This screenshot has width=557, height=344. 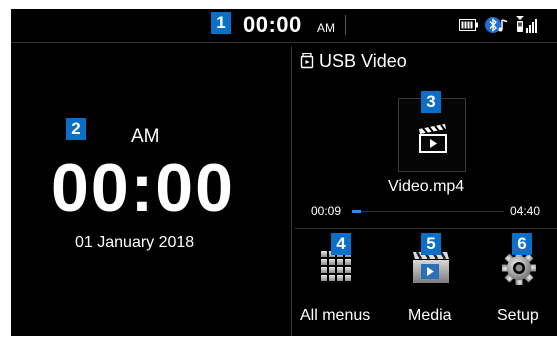 What do you see at coordinates (326, 28) in the screenshot?
I see `status-ampm: AM` at bounding box center [326, 28].